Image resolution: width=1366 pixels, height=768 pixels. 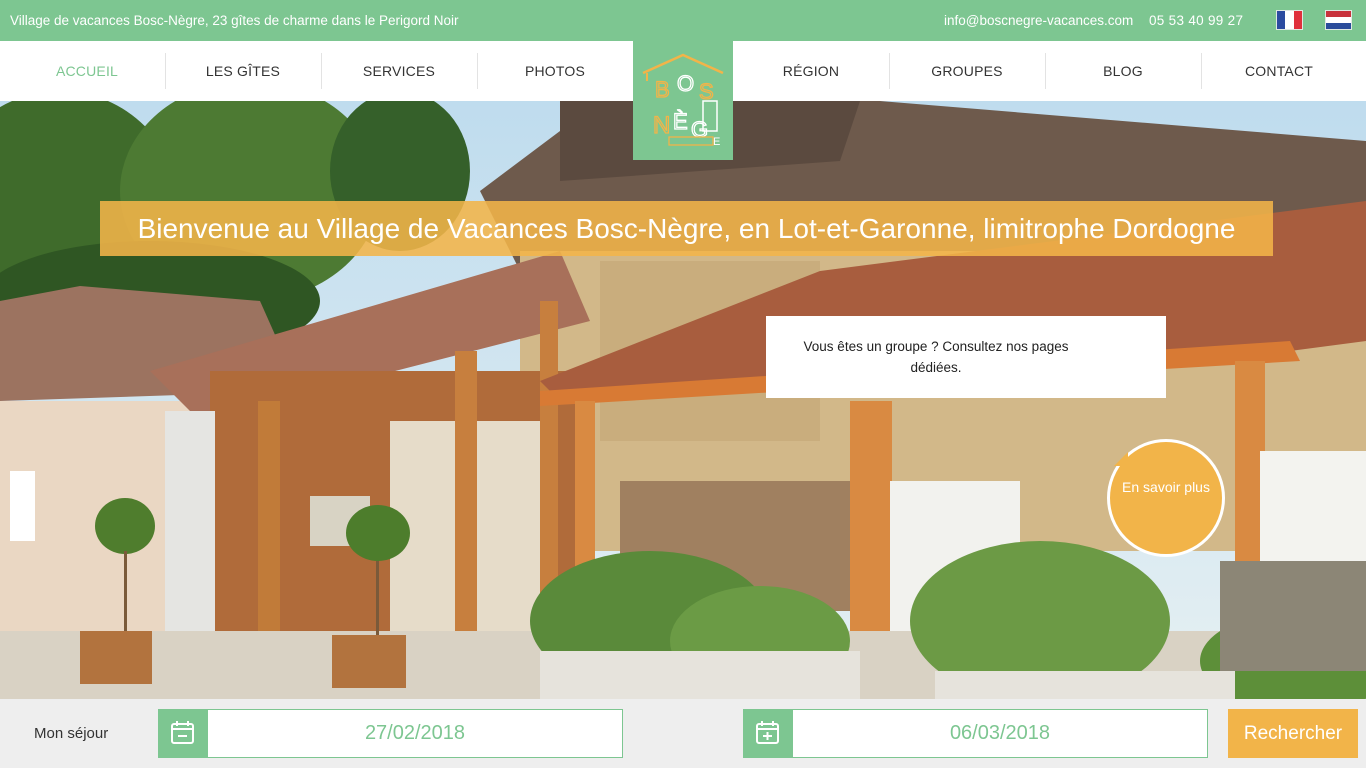 I want to click on nav-item-region: RÉGION, so click(x=811, y=71).